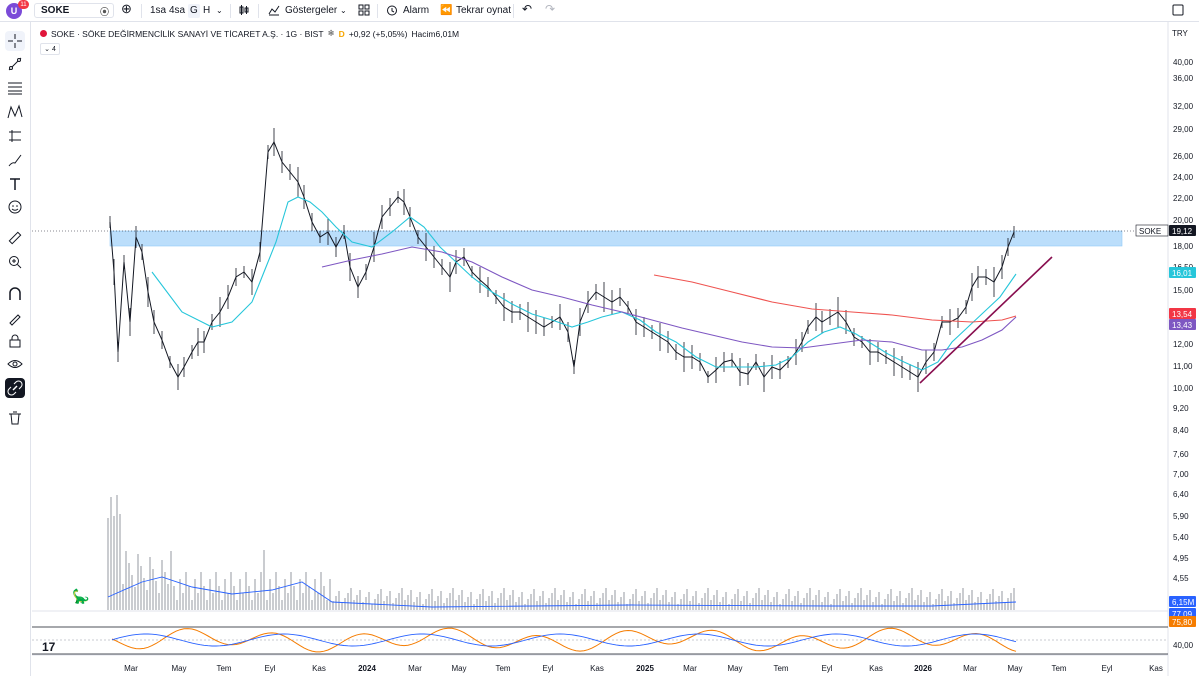 This screenshot has width=1199, height=676. What do you see at coordinates (1181, 578) in the screenshot?
I see `price-tick-label: 4,55` at bounding box center [1181, 578].